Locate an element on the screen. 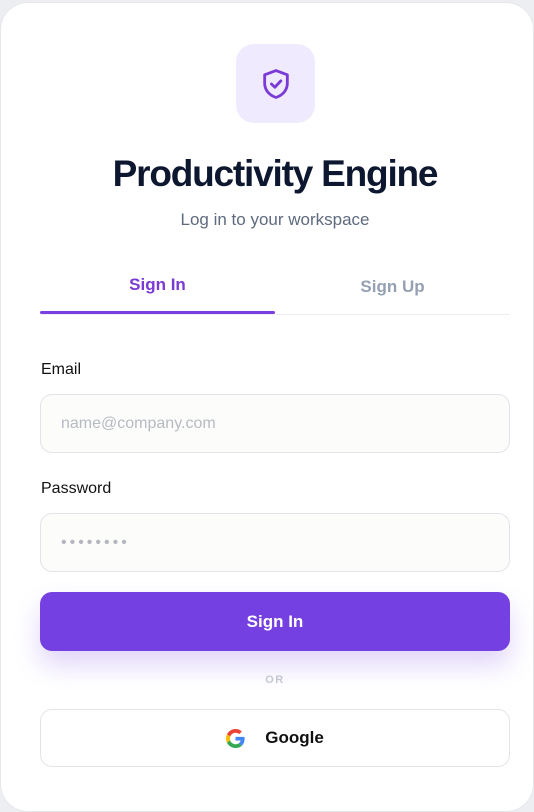 The height and width of the screenshot is (812, 534). page-subtitle: Log in to your workspace is located at coordinates (275, 219).